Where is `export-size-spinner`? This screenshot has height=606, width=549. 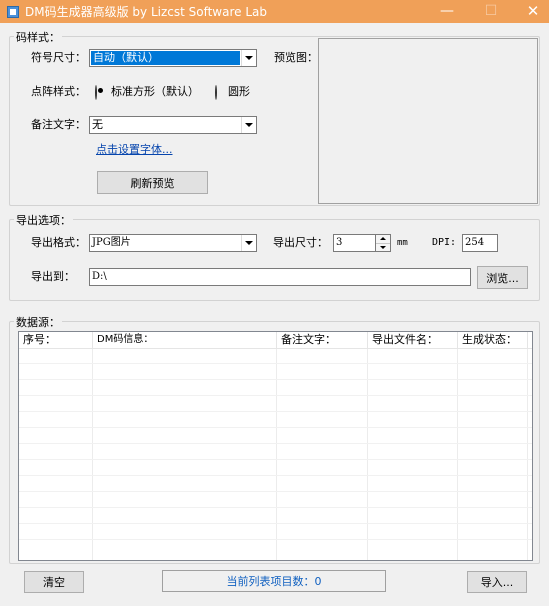
export-size-spinner is located at coordinates (383, 243).